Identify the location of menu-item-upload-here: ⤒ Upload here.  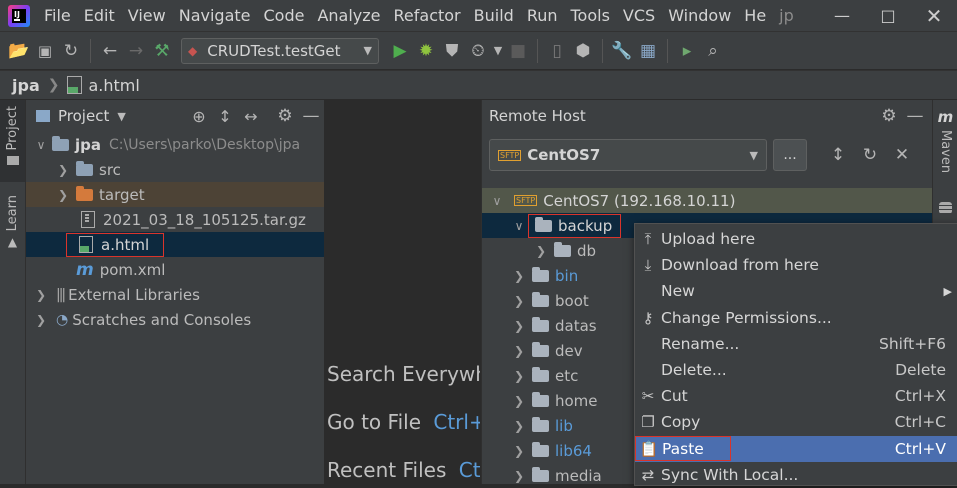
(796, 239).